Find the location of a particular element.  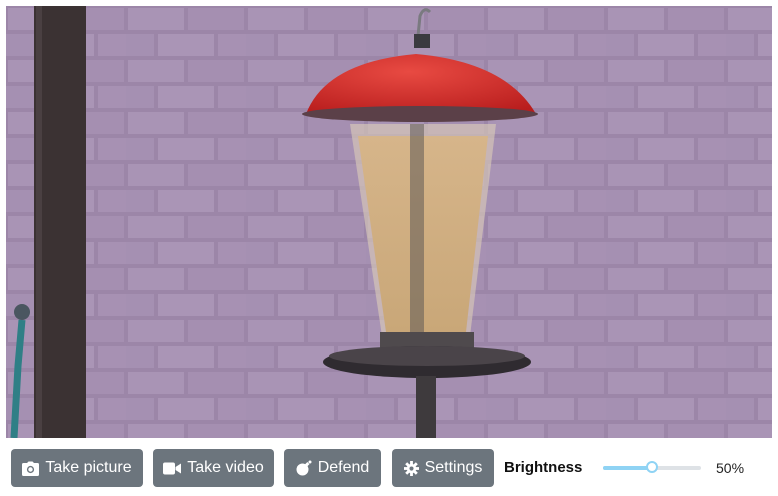

camera-icon is located at coordinates (31, 468).